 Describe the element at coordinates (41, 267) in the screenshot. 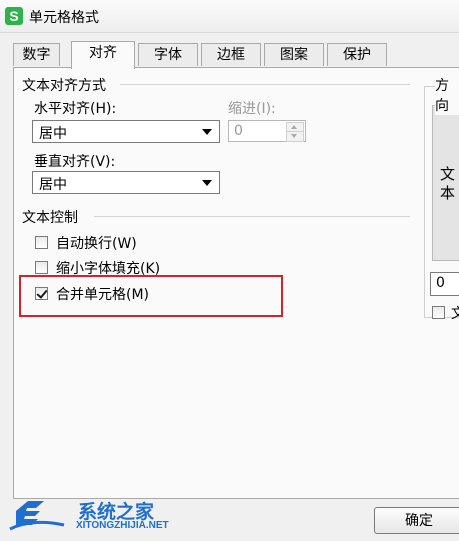

I see `shrink-to-fit-checkbox` at that location.